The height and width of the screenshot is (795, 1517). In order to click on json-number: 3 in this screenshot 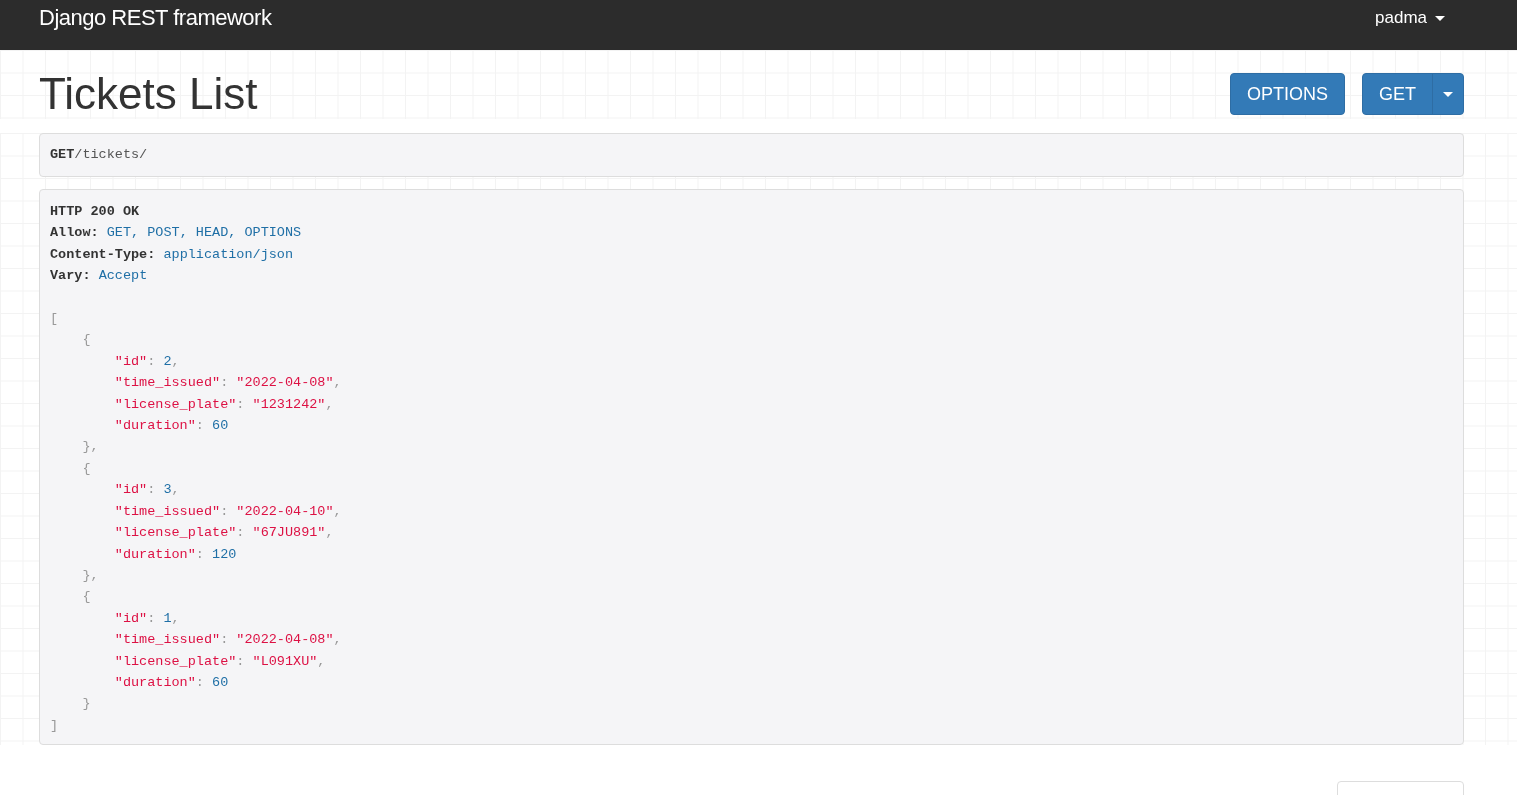, I will do `click(167, 490)`.